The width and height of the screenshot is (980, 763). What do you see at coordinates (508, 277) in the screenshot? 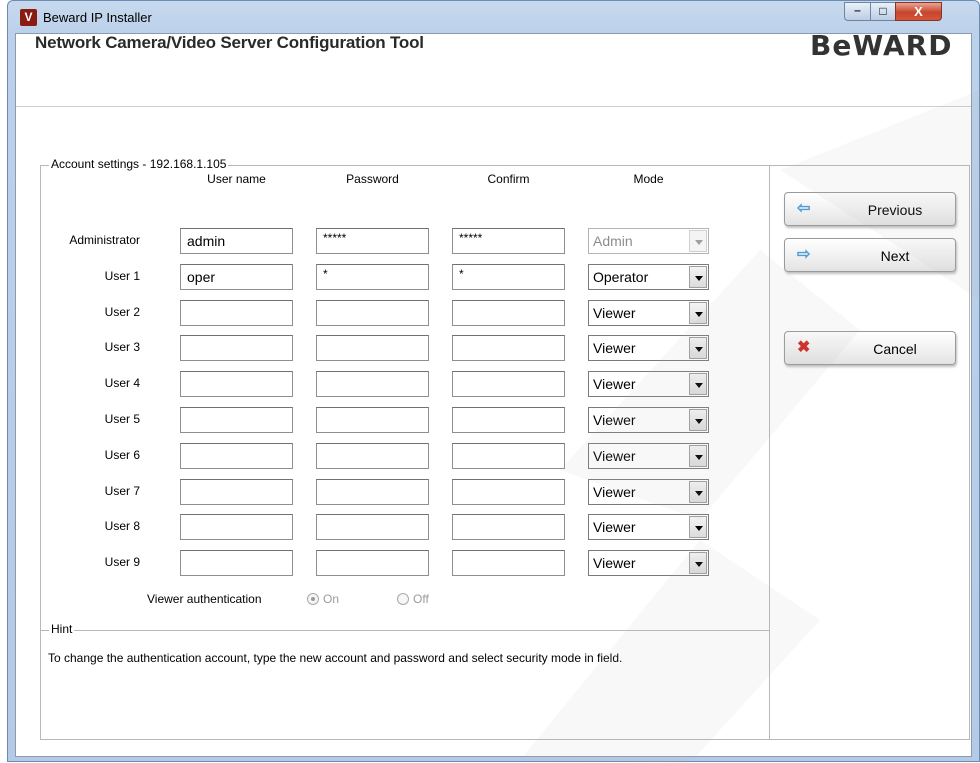
I see `confirm-password-field: *` at bounding box center [508, 277].